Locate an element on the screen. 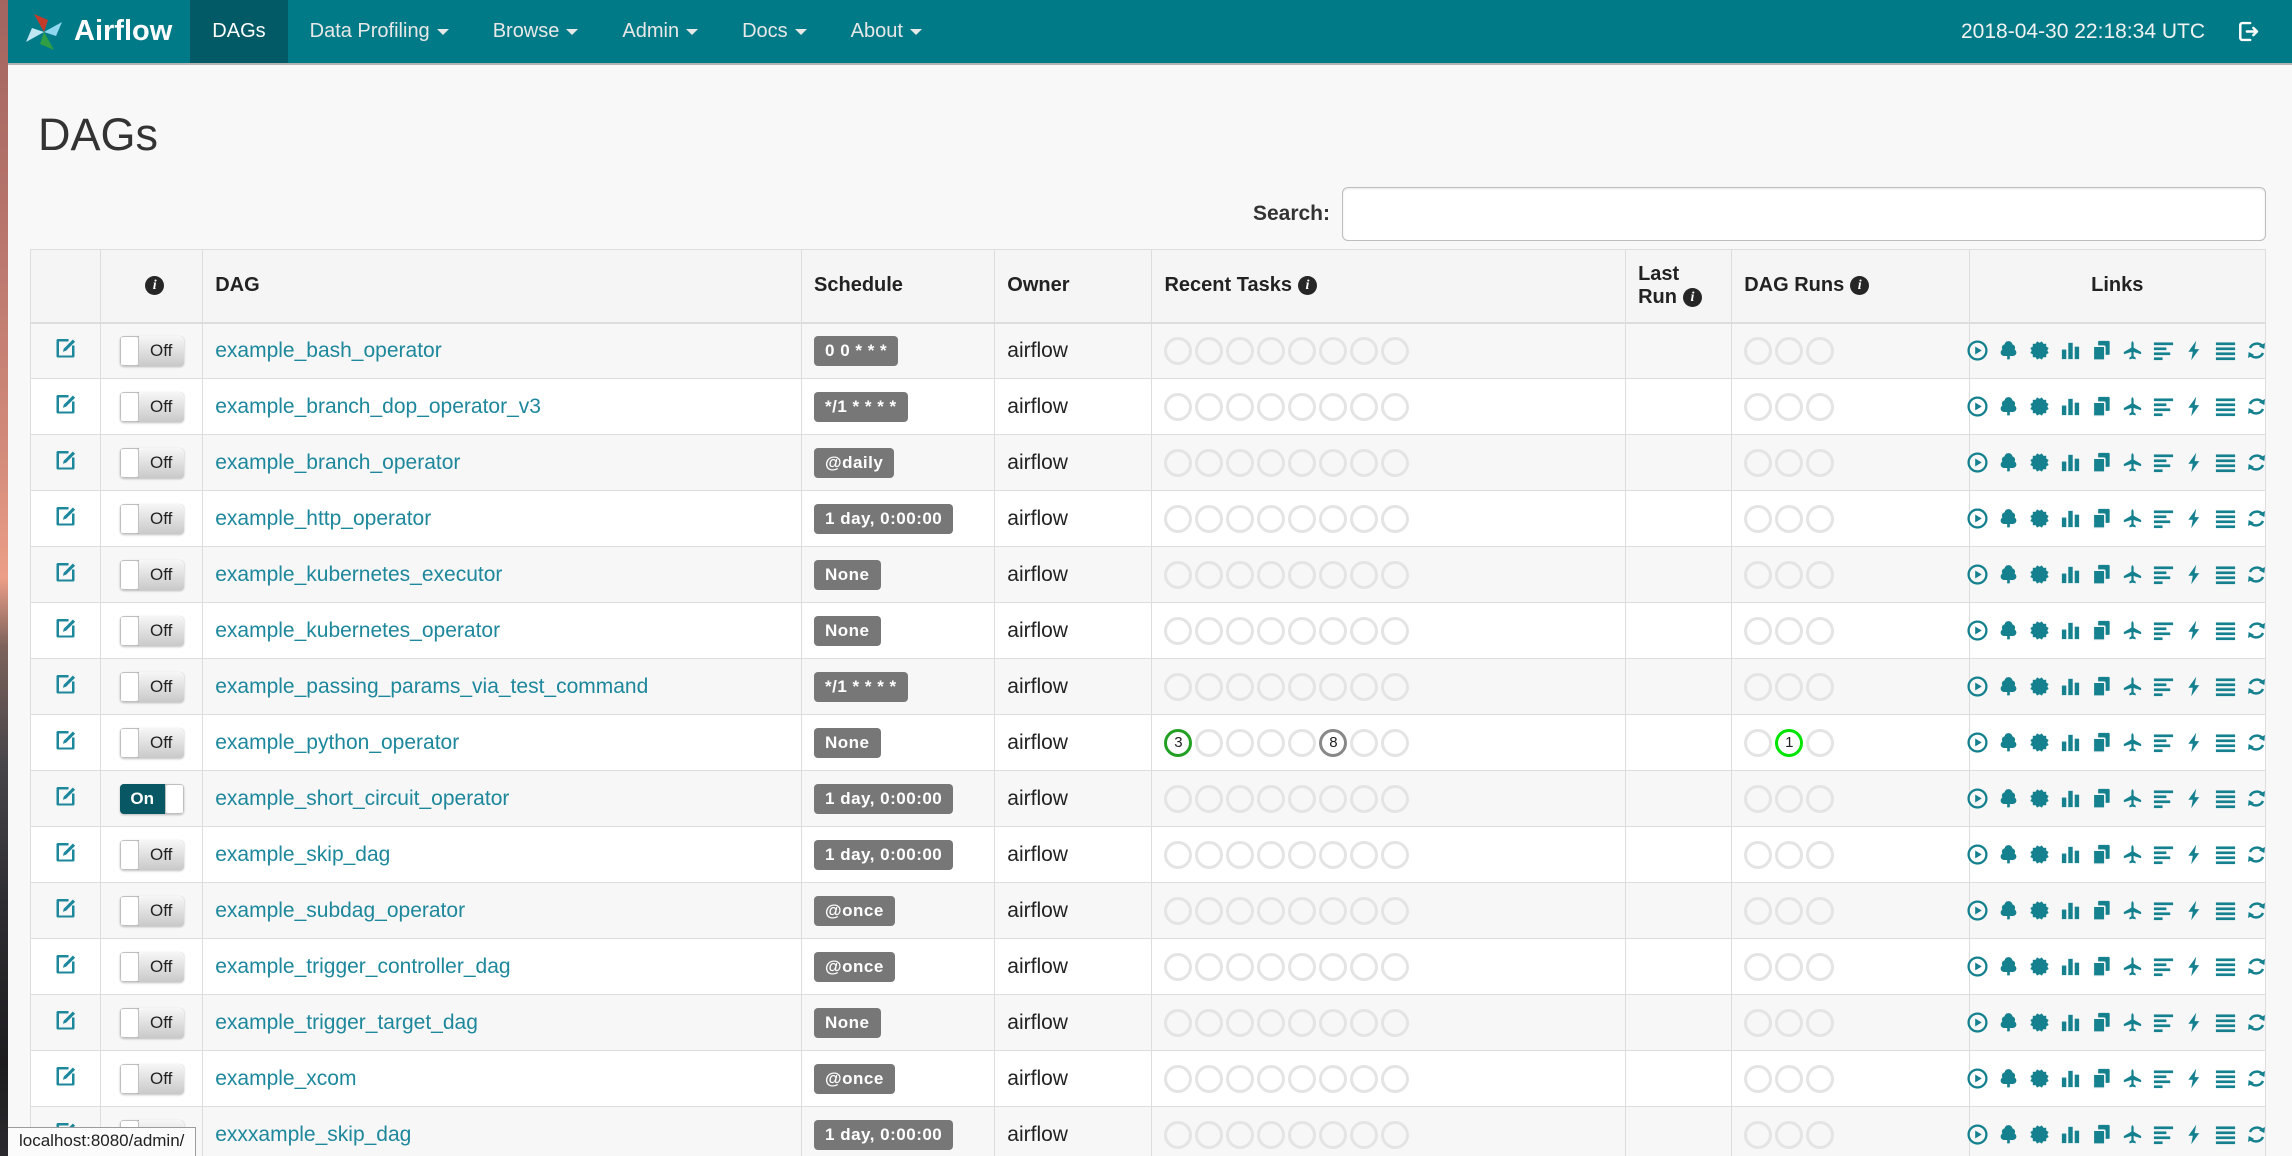 The height and width of the screenshot is (1156, 2292). dag-name-link: example_python_operator is located at coordinates (337, 742).